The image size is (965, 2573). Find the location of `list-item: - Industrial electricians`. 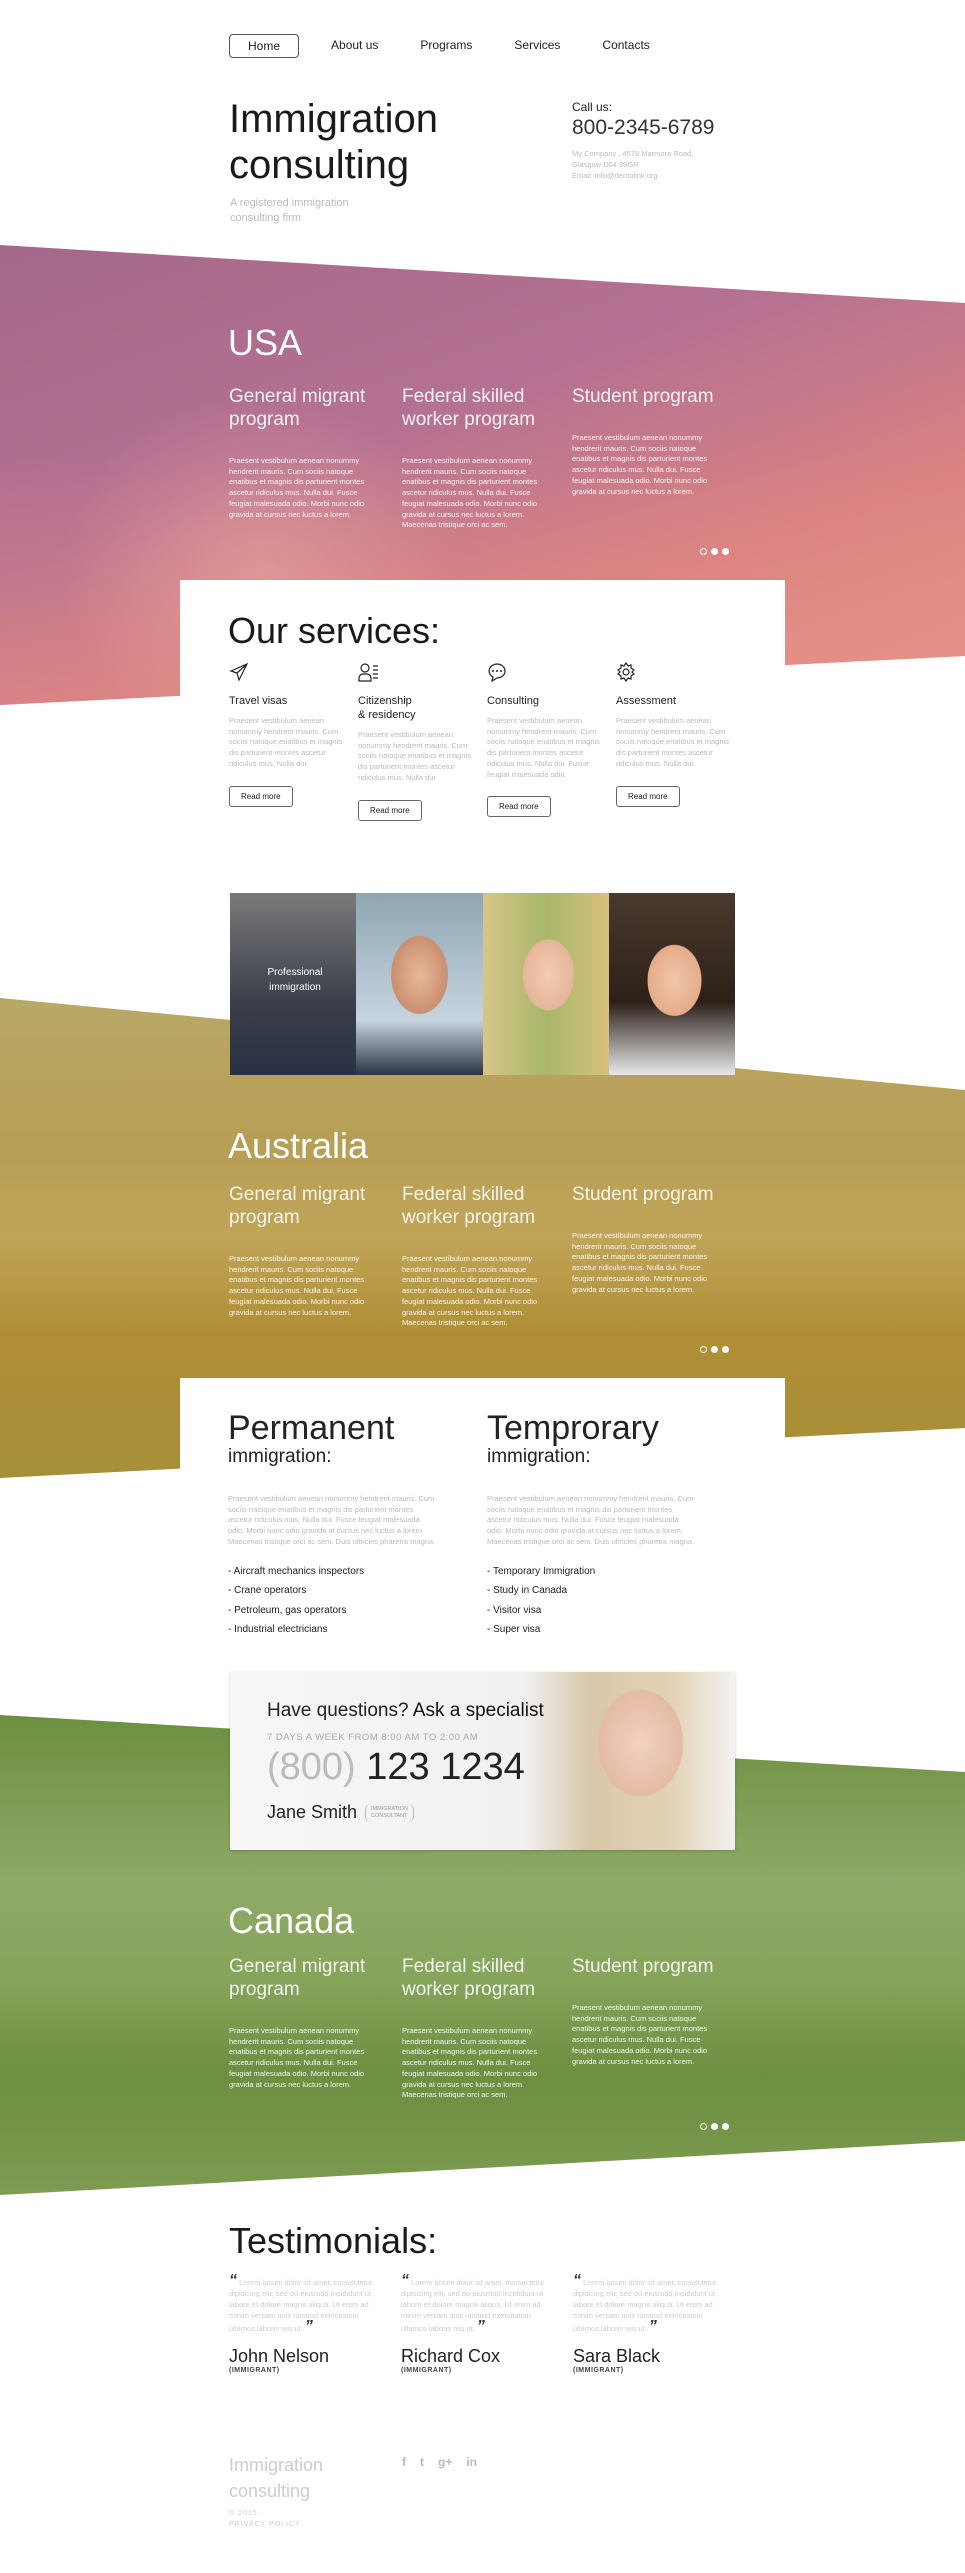

list-item: - Industrial electricians is located at coordinates (333, 1630).